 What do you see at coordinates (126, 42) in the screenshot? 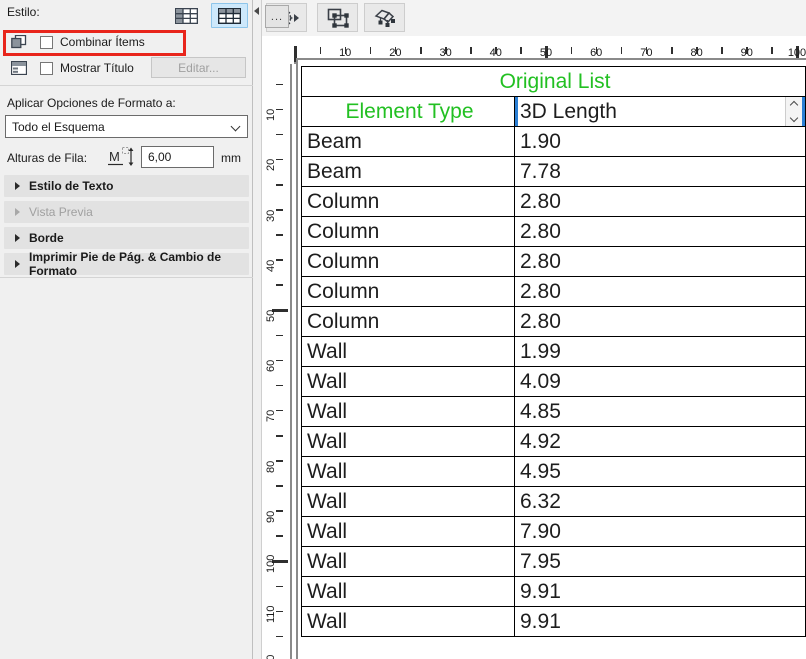
I see `merge-items-row: Combinar Ítems` at bounding box center [126, 42].